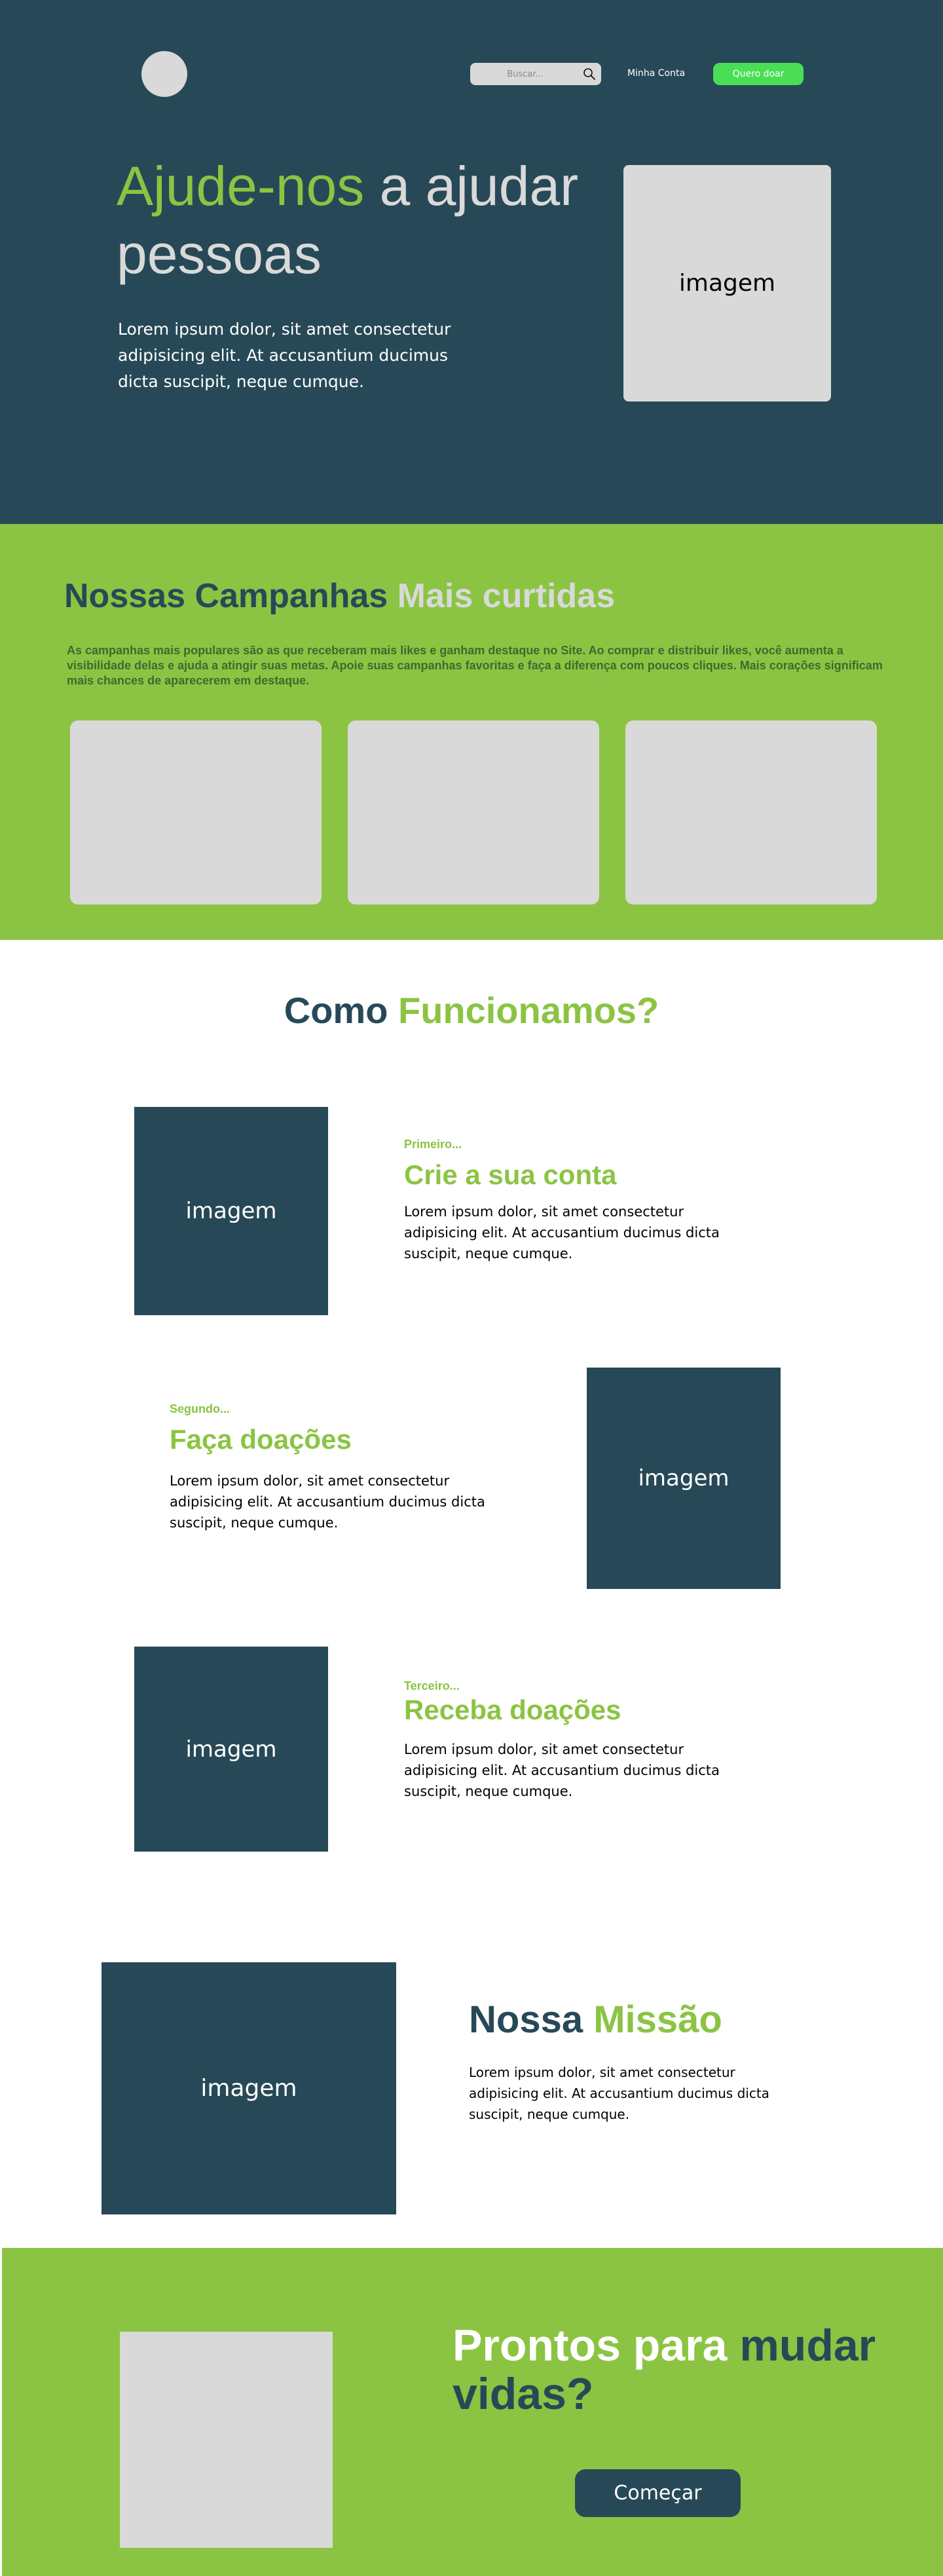 This screenshot has height=2576, width=943. Describe the element at coordinates (352, 220) in the screenshot. I see `hero-title: Ajude-nos a ajudar pessoas` at that location.